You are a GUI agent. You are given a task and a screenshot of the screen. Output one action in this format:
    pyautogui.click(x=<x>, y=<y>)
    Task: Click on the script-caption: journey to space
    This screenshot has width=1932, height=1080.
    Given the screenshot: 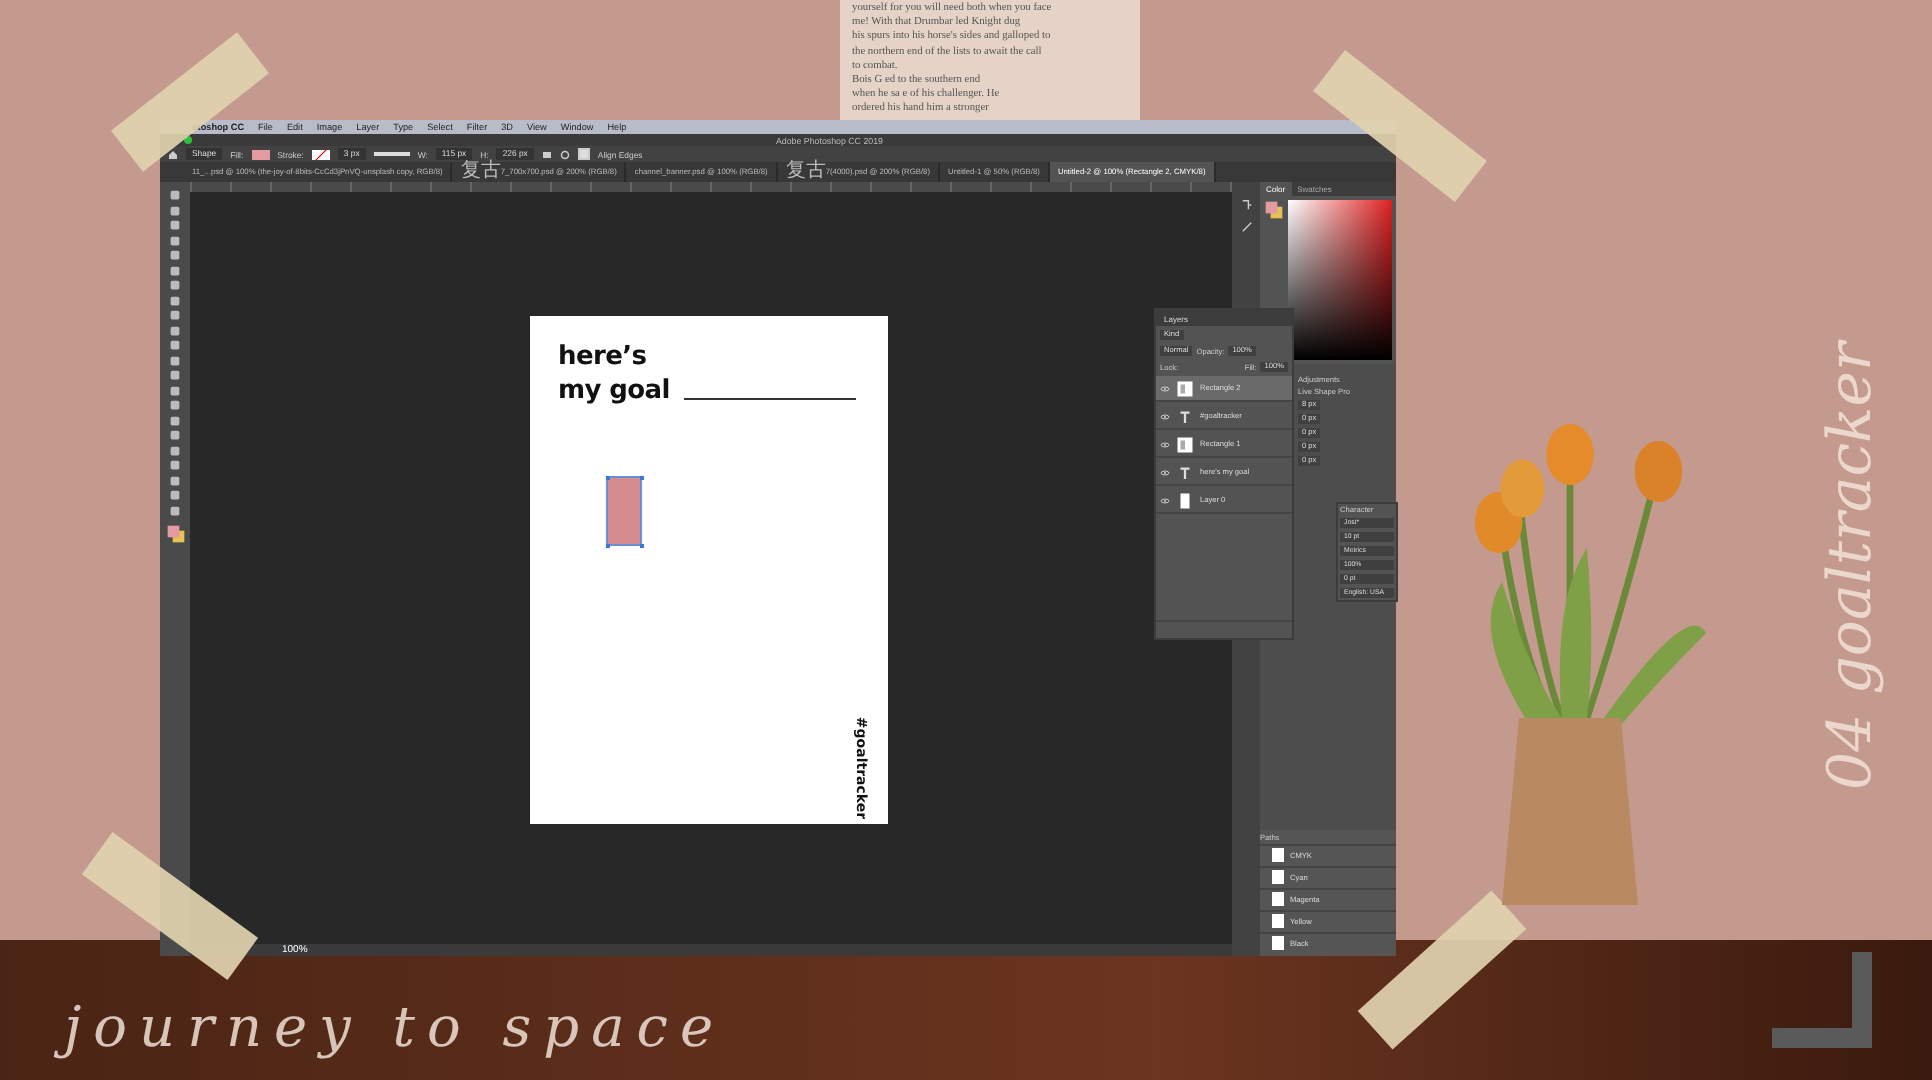 What is the action you would take?
    pyautogui.click(x=395, y=1028)
    